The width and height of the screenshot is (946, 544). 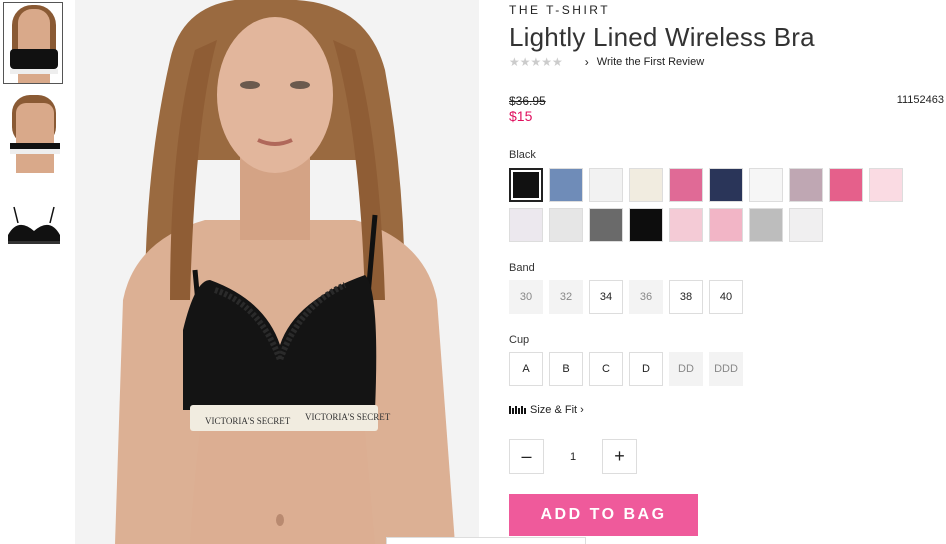 What do you see at coordinates (522, 155) in the screenshot?
I see `selected-color-label: Black` at bounding box center [522, 155].